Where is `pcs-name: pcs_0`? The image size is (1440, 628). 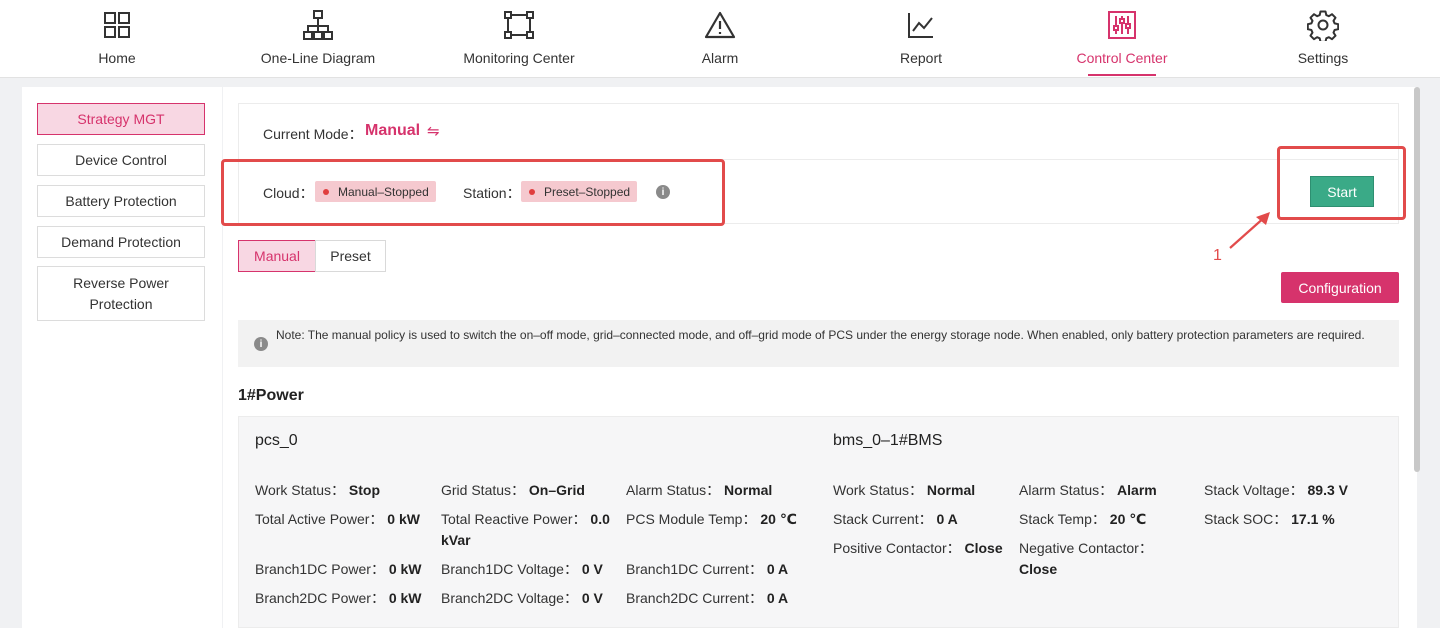 pcs-name: pcs_0 is located at coordinates (276, 440).